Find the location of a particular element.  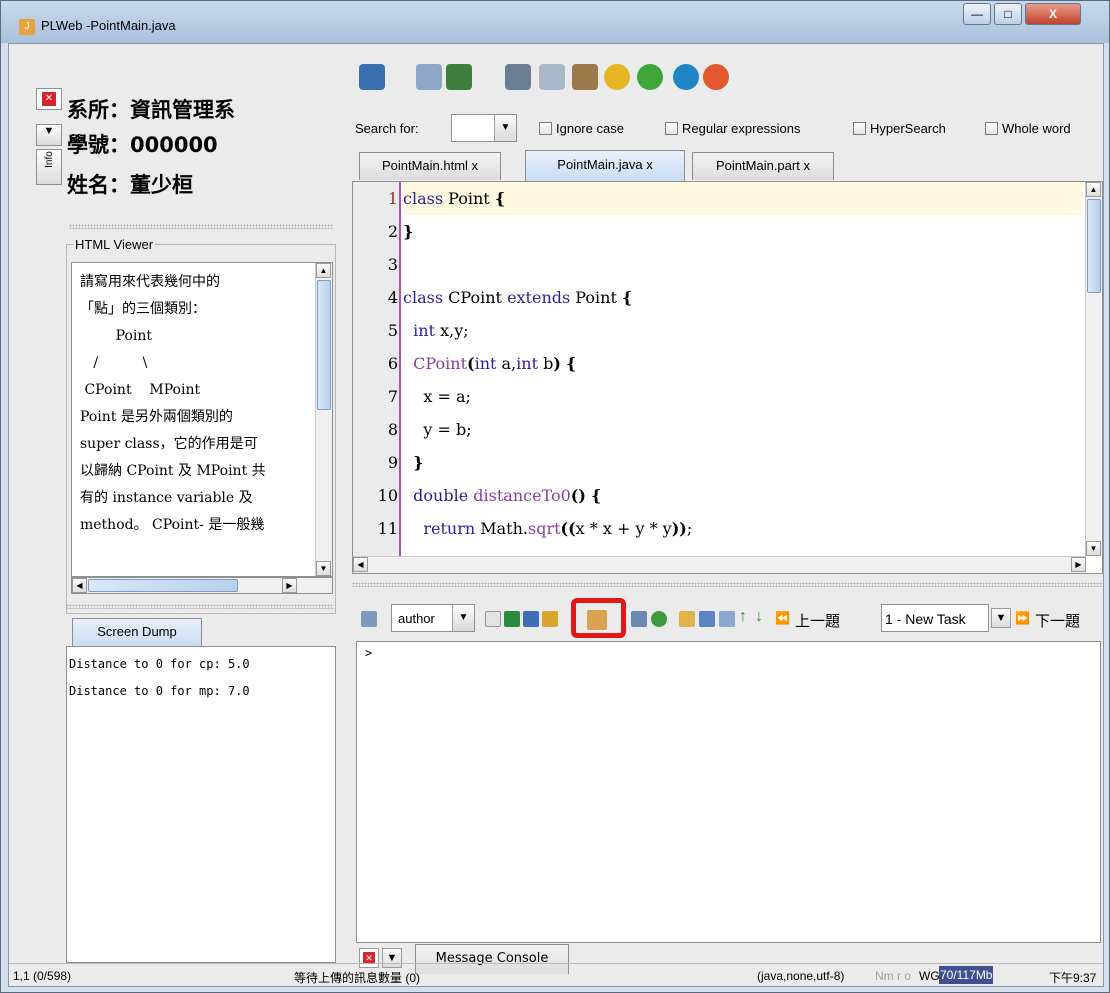

check-icon is located at coordinates (639, 619).